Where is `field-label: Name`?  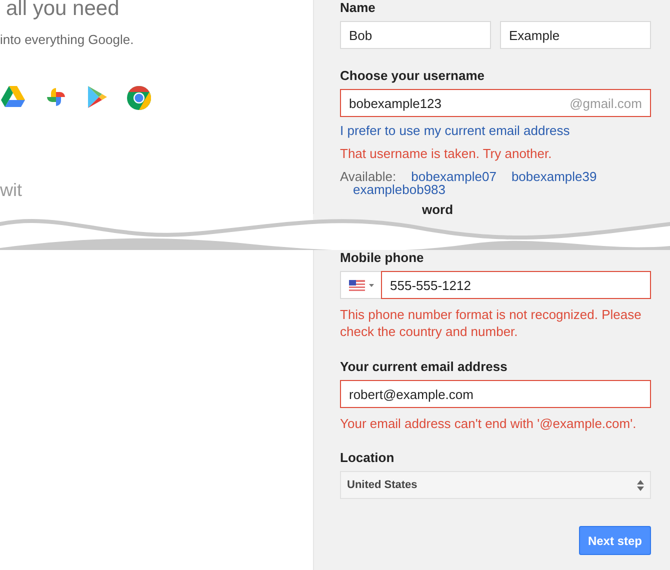 field-label: Name is located at coordinates (358, 7).